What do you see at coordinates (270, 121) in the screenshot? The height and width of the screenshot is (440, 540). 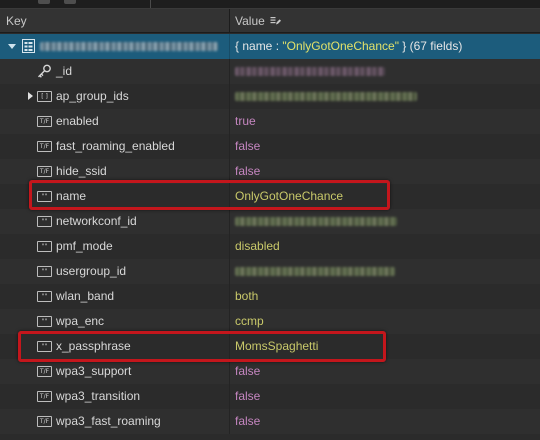 I see `tree-row-enabled: T/F enabled true` at bounding box center [270, 121].